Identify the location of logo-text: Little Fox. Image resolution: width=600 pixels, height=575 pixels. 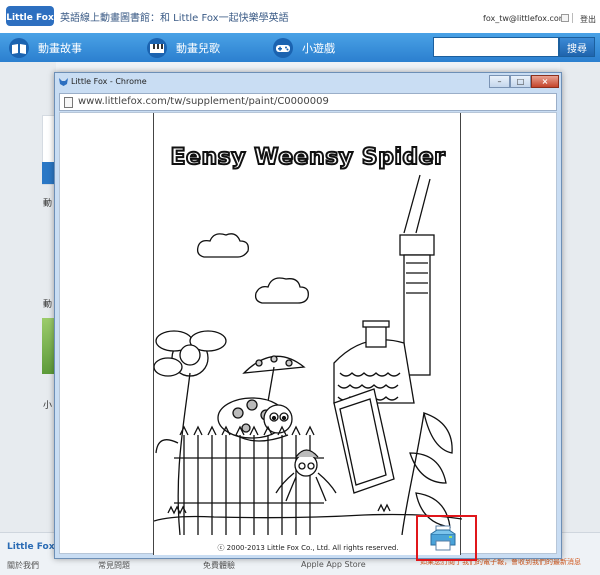
(30, 18).